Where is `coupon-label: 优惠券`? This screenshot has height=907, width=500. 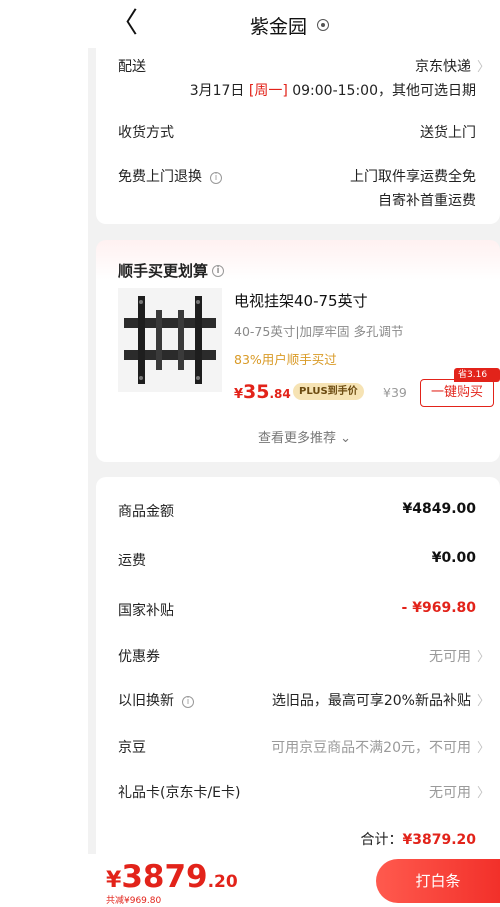
coupon-label: 优惠券 is located at coordinates (139, 657).